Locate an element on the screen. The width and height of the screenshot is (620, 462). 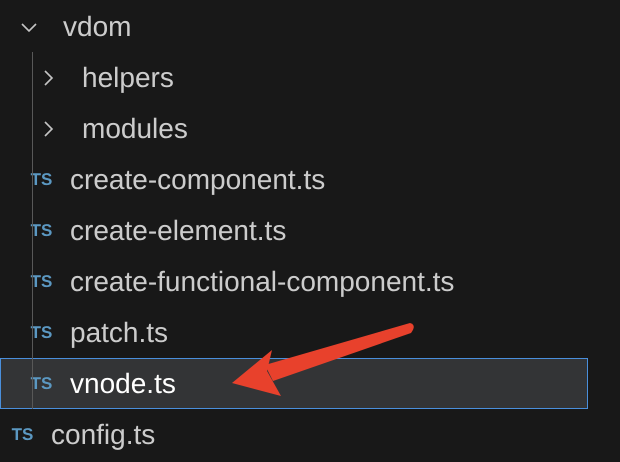
file-name: patch.ts is located at coordinates (119, 332).